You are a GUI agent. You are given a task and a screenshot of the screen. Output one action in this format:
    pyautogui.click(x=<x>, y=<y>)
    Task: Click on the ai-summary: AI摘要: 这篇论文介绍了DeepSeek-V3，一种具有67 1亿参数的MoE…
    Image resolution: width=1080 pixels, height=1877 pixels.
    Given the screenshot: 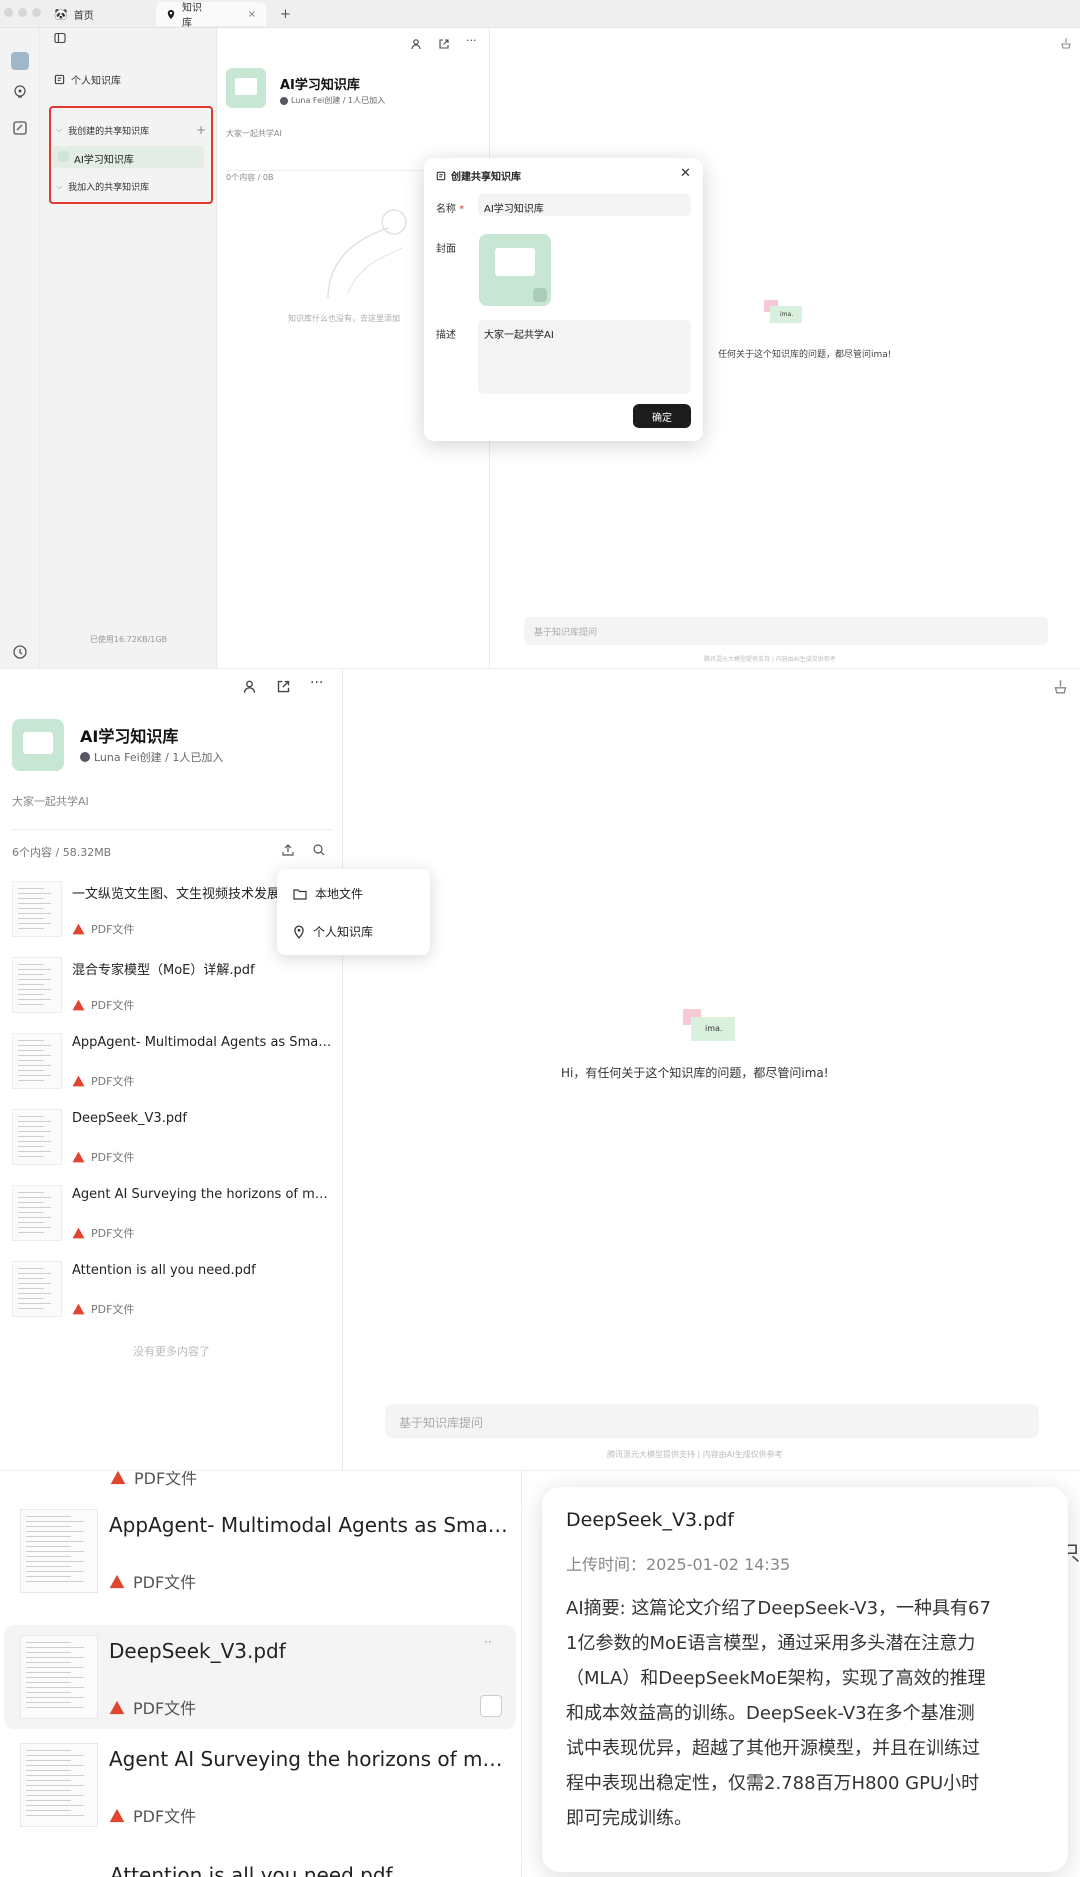 What is the action you would take?
    pyautogui.click(x=778, y=1713)
    